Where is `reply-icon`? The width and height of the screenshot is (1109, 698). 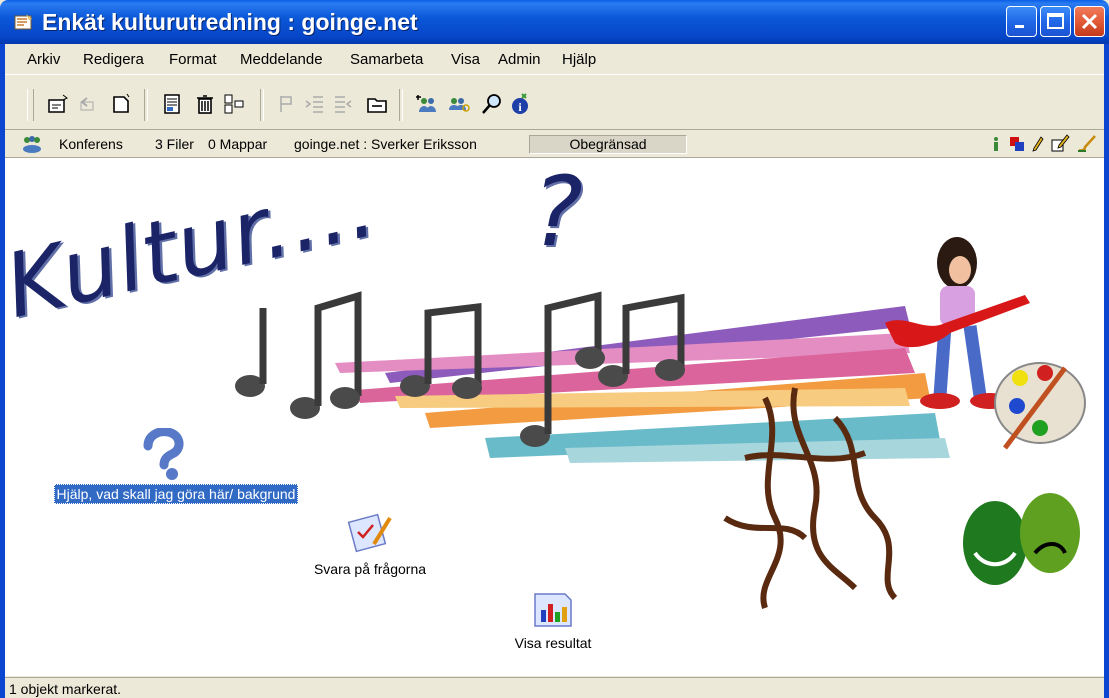
reply-icon is located at coordinates (89, 104).